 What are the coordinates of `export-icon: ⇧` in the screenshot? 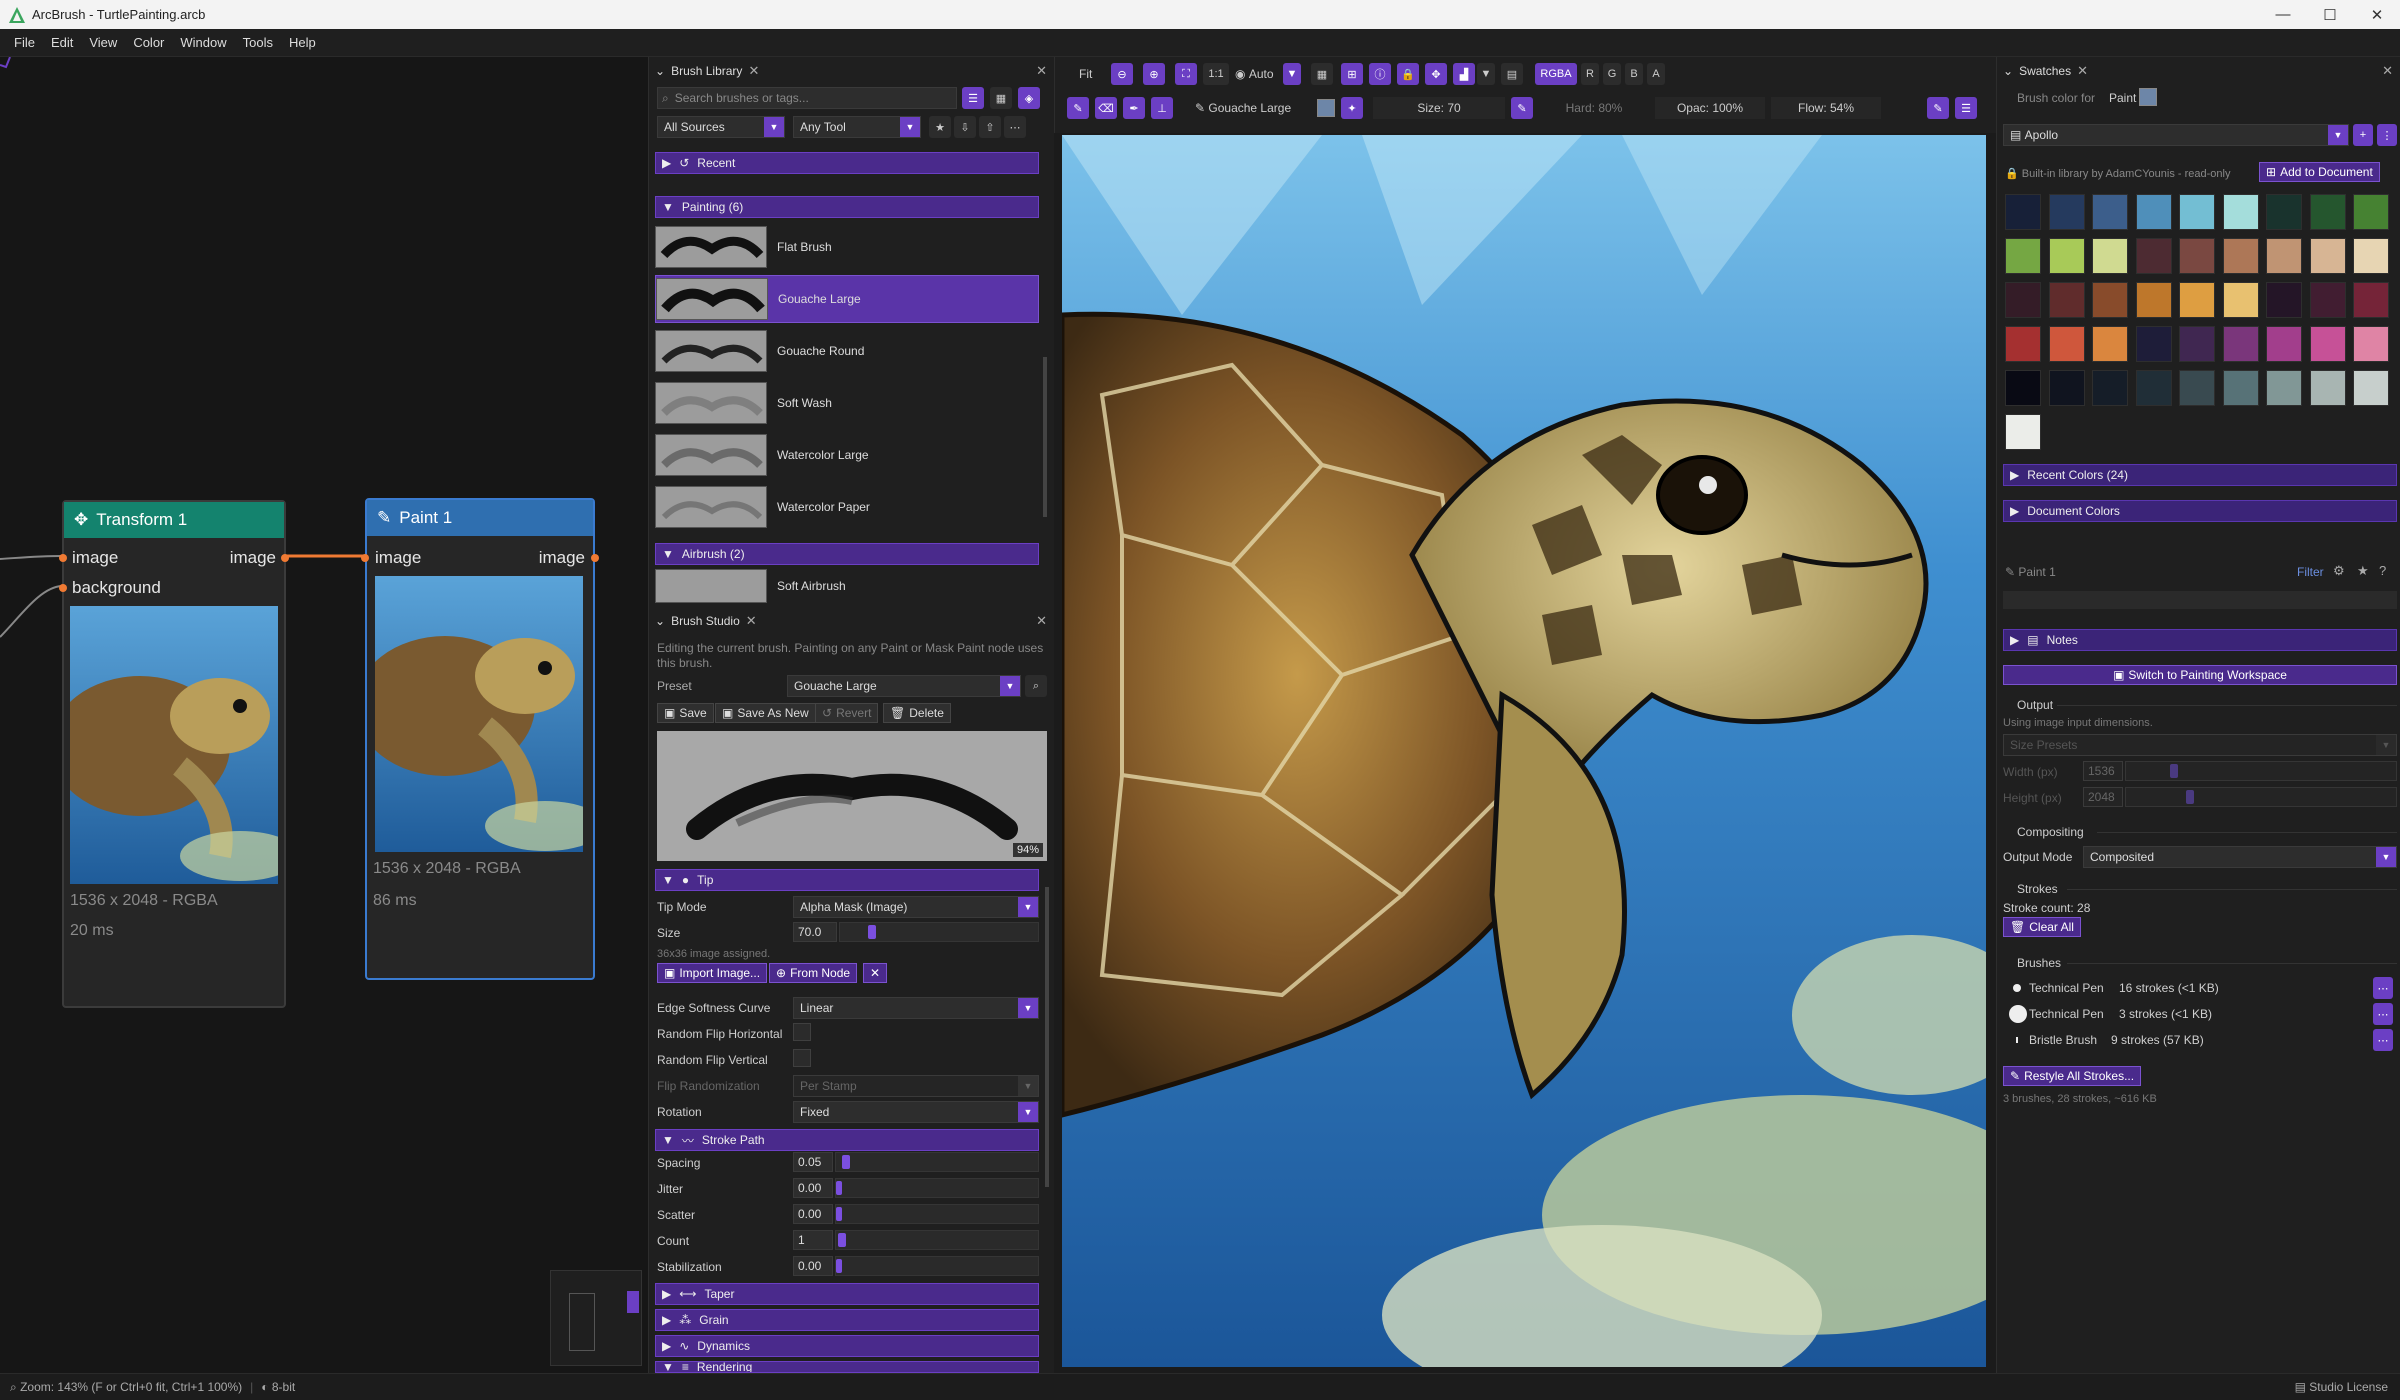 It's located at (990, 127).